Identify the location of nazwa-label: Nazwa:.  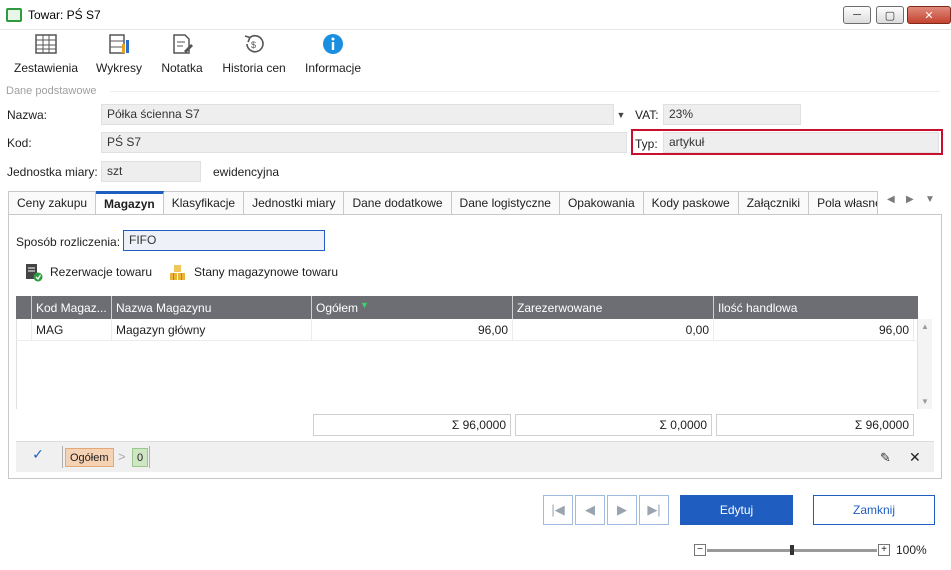
(27, 115).